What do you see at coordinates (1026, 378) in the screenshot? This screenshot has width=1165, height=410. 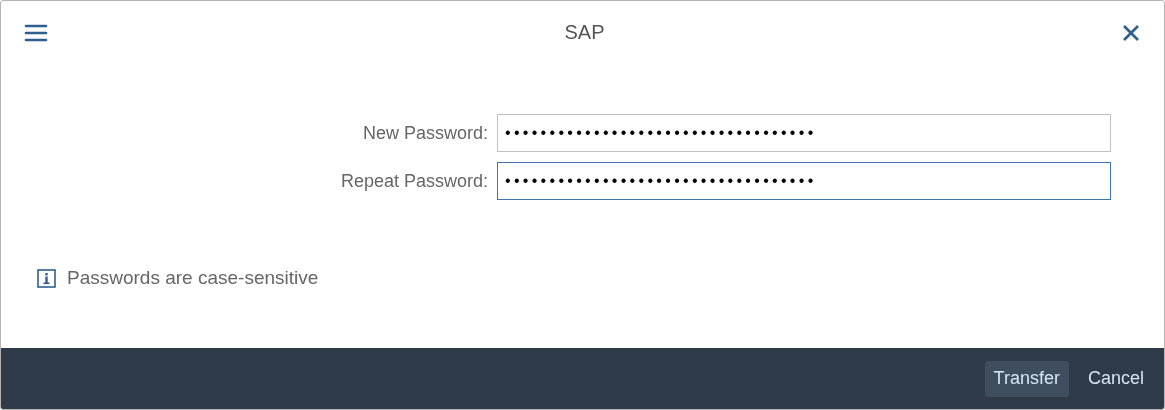 I see `footer-button: Transfer` at bounding box center [1026, 378].